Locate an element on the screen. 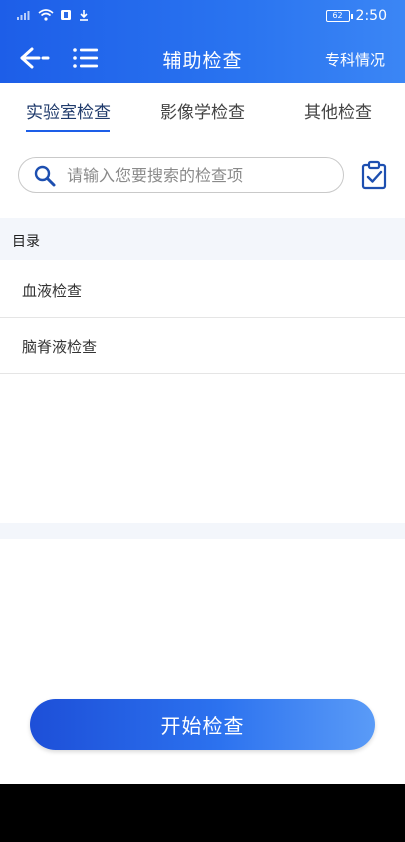  search-input is located at coordinates (201, 175).